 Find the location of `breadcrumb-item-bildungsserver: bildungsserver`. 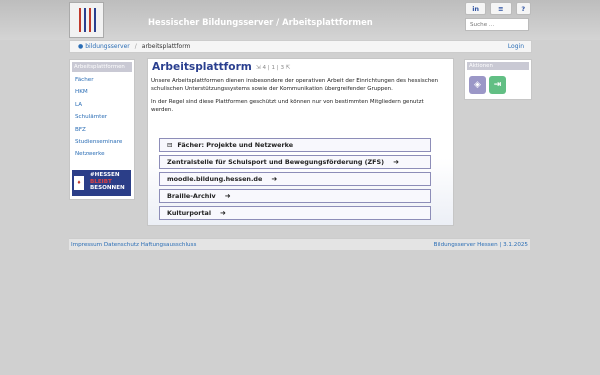

breadcrumb-item-bildungsserver: bildungsserver is located at coordinates (107, 46).